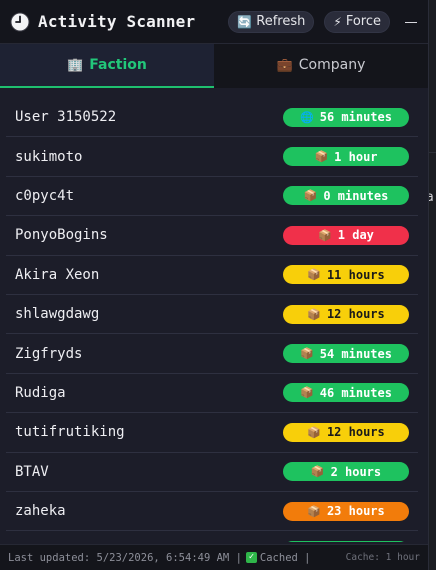 Image resolution: width=436 pixels, height=570 pixels. I want to click on cached-status: ✓ Cached |, so click(278, 557).